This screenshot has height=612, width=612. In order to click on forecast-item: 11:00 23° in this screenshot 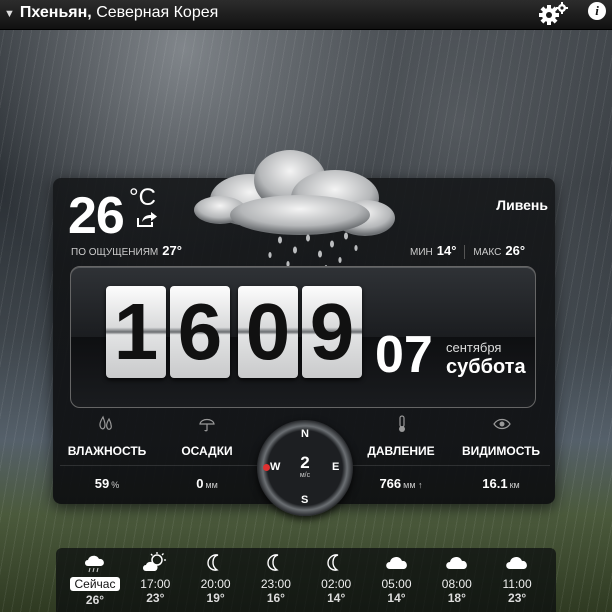, I will do `click(517, 578)`.